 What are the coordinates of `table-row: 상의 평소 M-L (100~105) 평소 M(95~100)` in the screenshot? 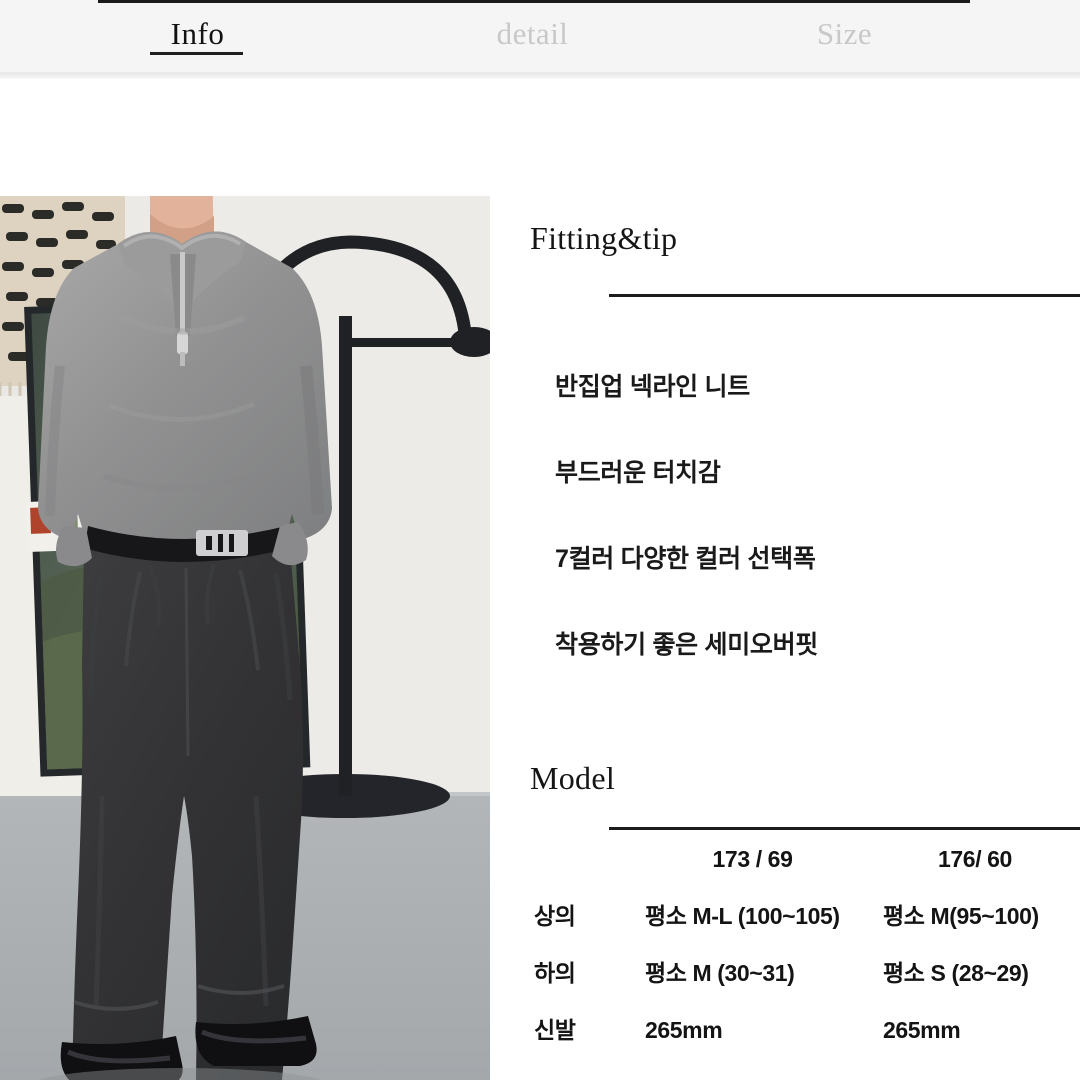 It's located at (785, 929).